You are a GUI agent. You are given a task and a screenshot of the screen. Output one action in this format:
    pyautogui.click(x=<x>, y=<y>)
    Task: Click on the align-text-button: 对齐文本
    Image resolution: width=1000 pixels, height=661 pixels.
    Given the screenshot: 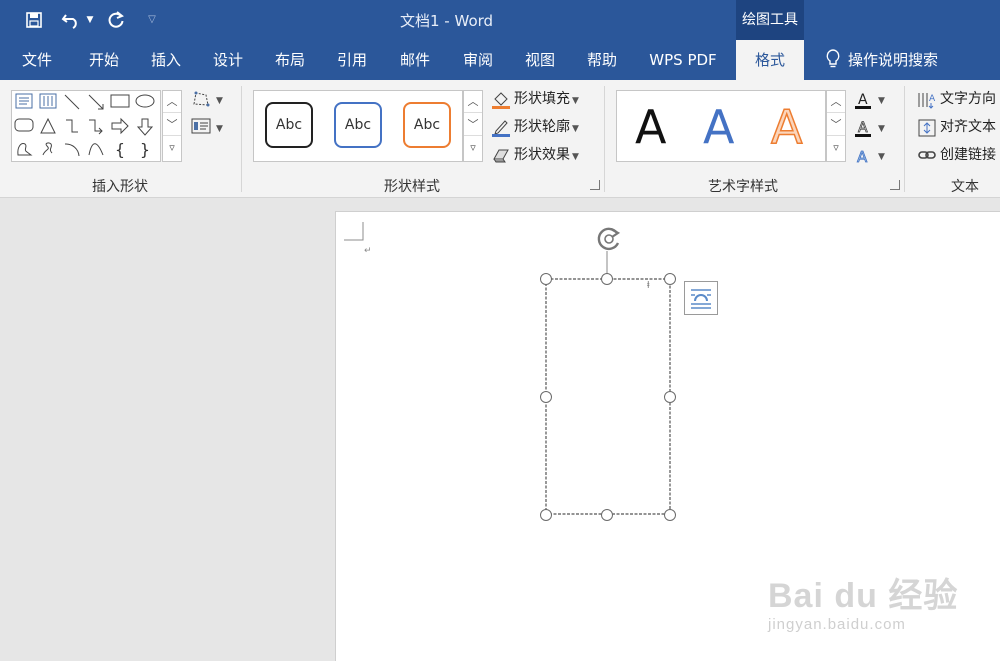 What is the action you would take?
    pyautogui.click(x=956, y=127)
    